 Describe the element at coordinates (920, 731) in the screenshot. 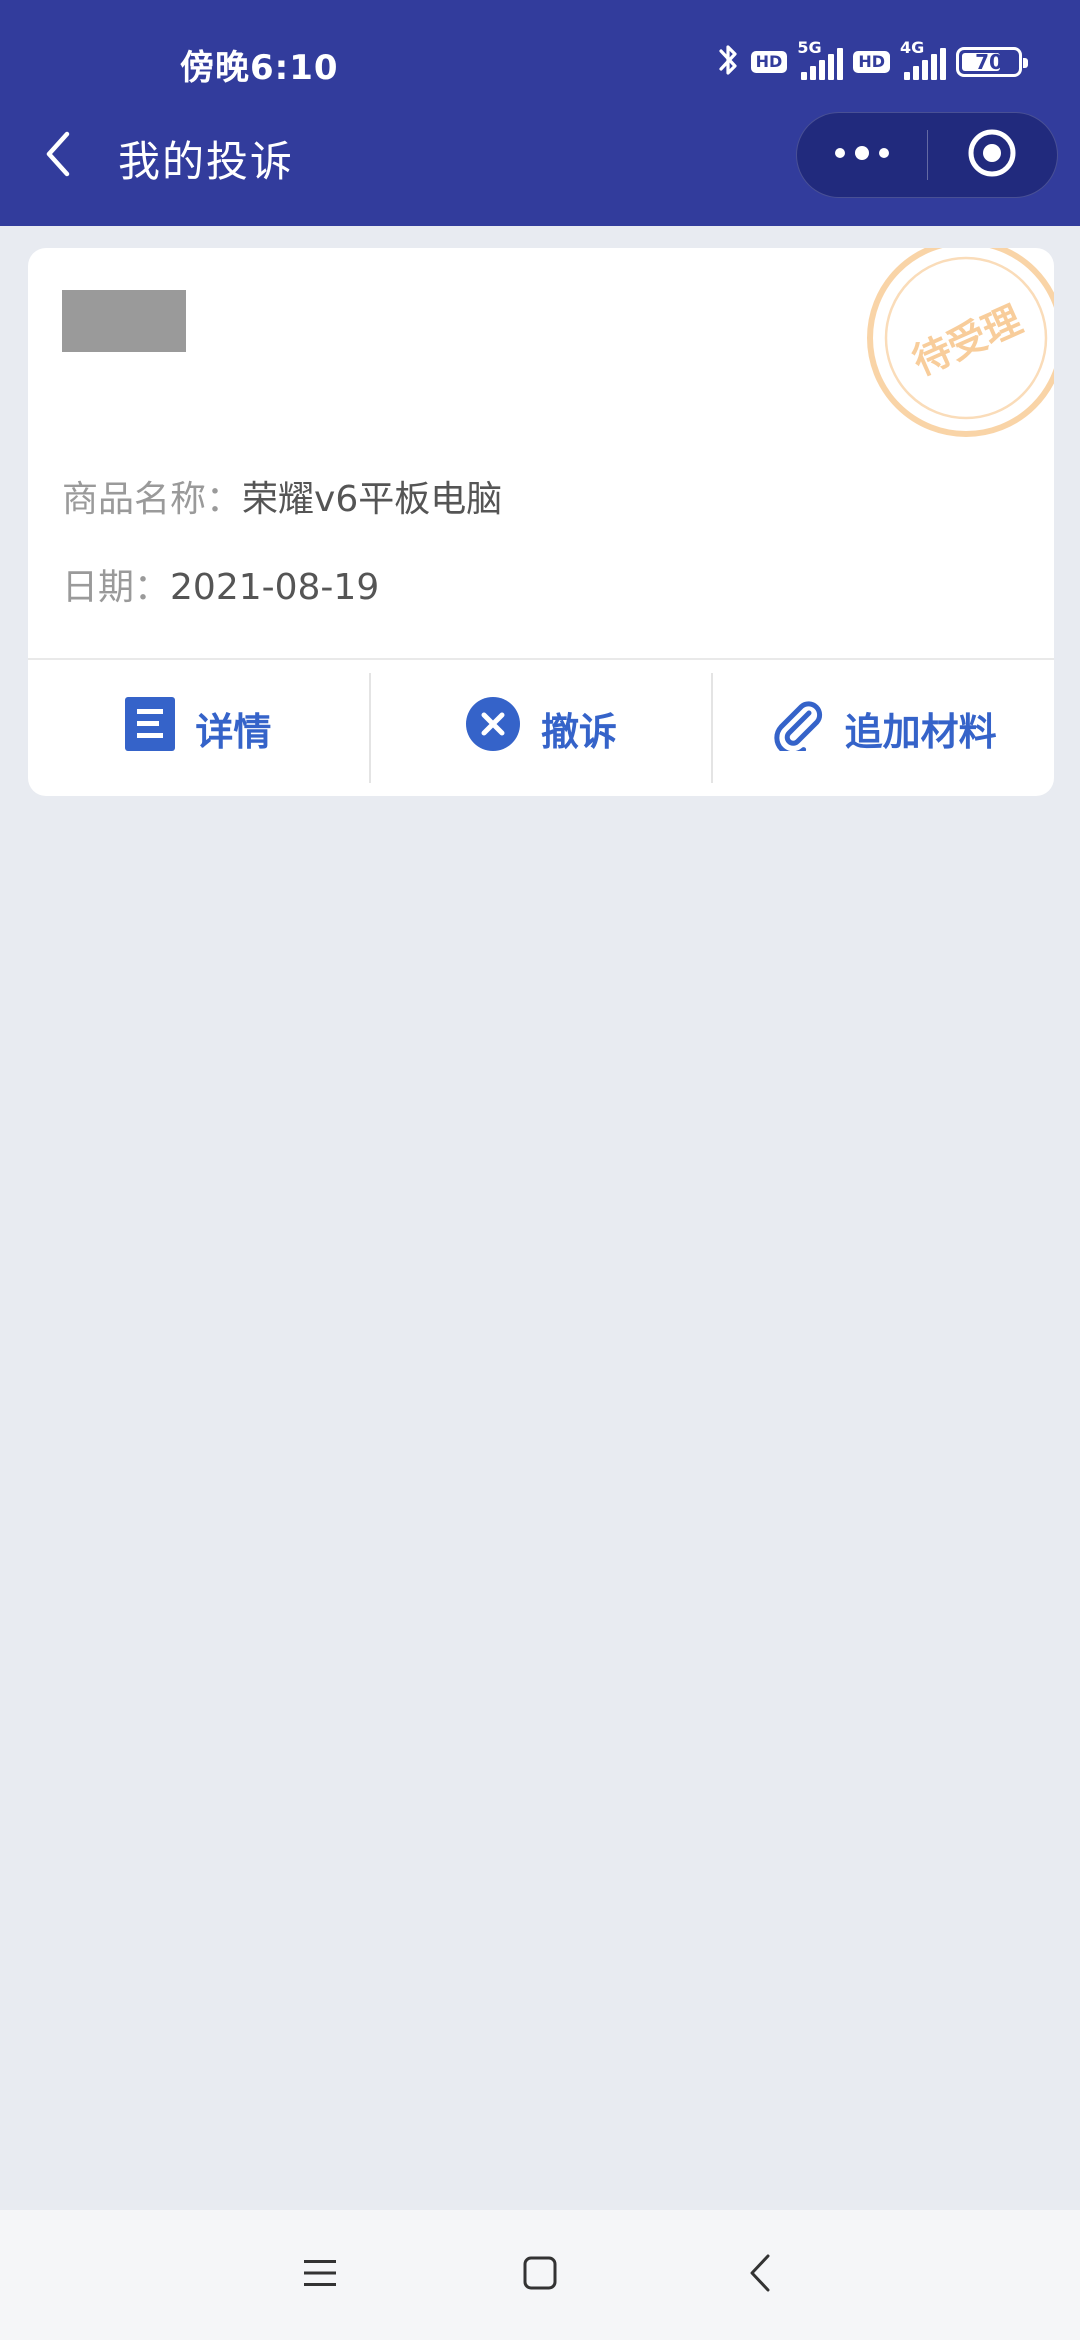

I see `add-materials-label: 追加材料` at that location.